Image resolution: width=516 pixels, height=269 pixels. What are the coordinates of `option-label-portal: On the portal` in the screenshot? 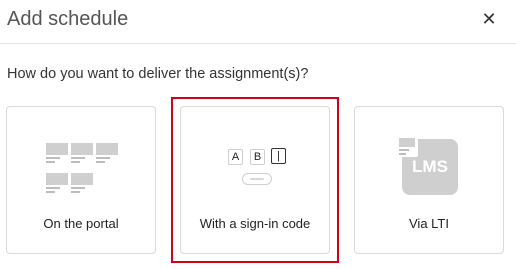 It's located at (81, 223).